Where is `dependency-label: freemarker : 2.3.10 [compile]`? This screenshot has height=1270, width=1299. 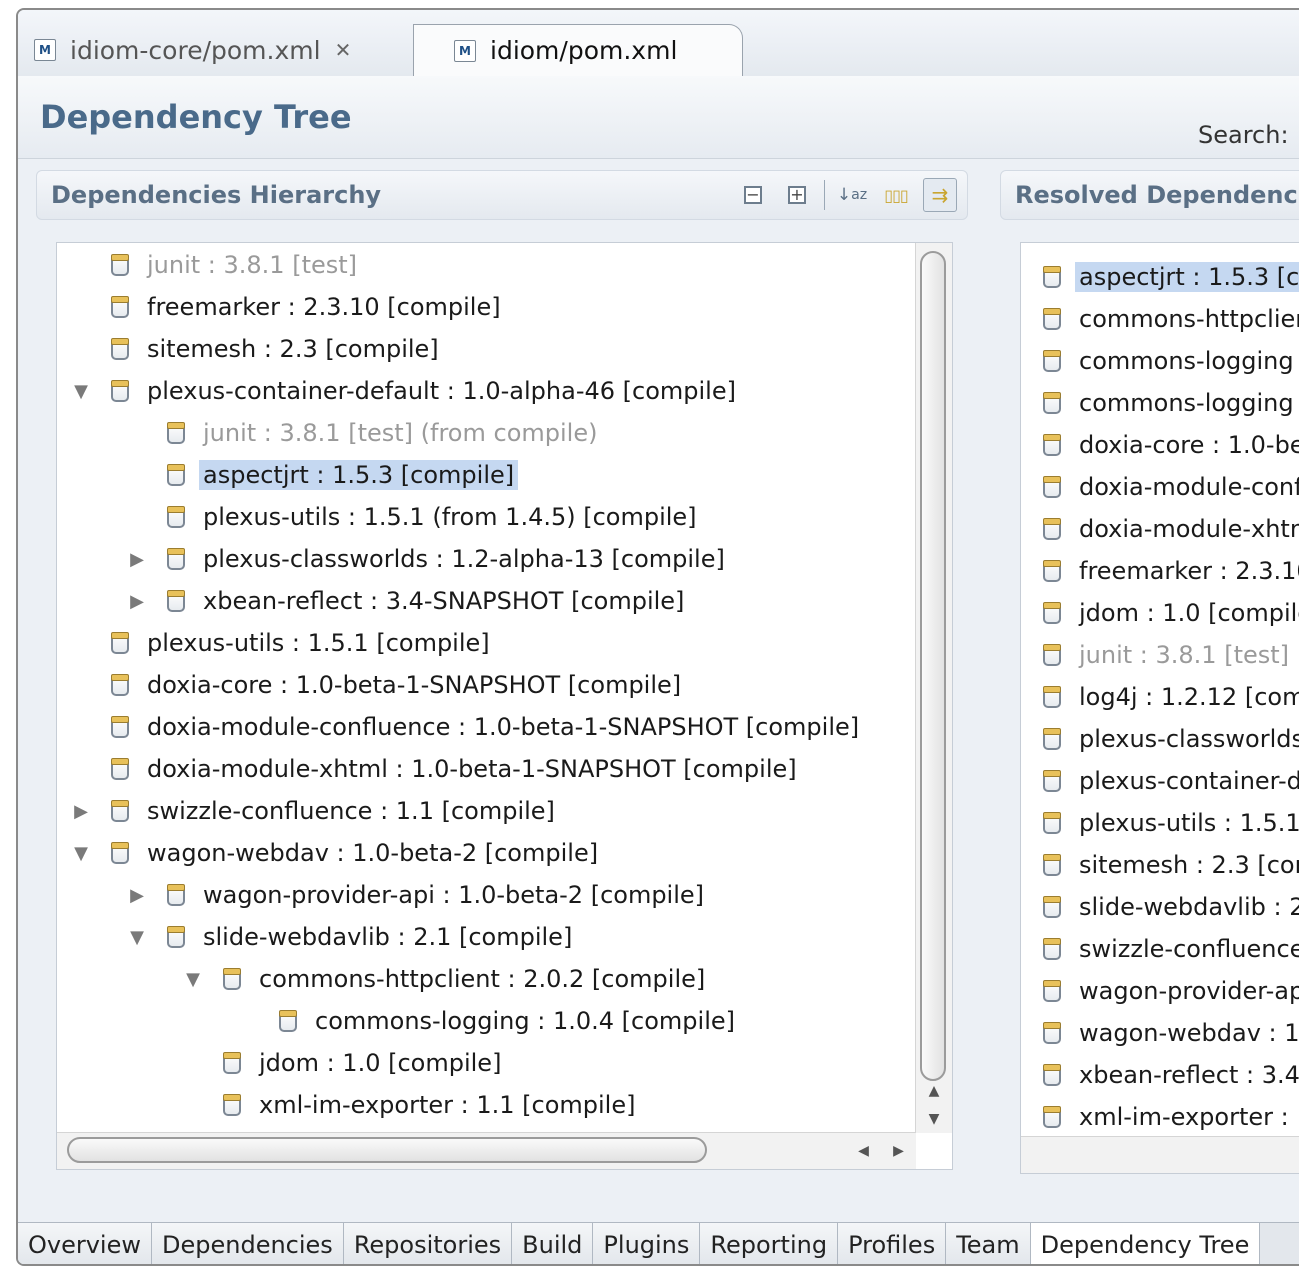
dependency-label: freemarker : 2.3.10 [compile] is located at coordinates (324, 307).